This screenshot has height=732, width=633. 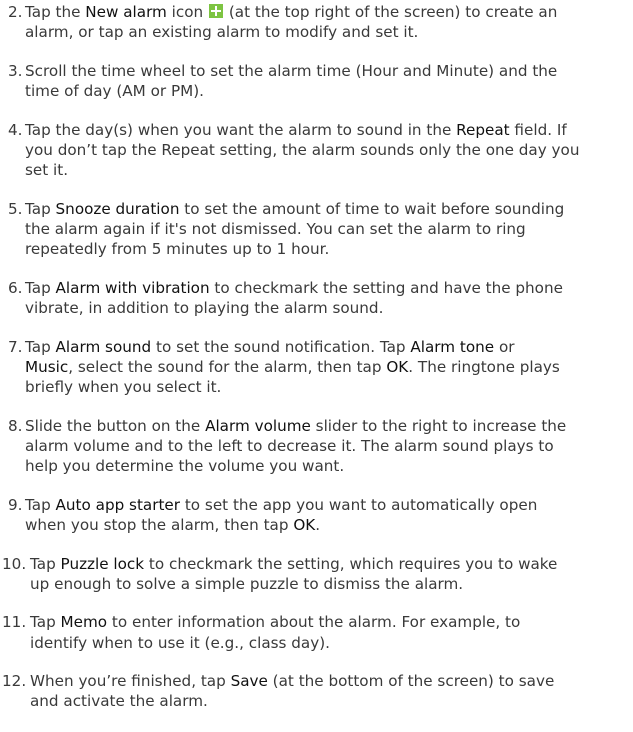 What do you see at coordinates (249, 681) in the screenshot?
I see `ui-term: Save` at bounding box center [249, 681].